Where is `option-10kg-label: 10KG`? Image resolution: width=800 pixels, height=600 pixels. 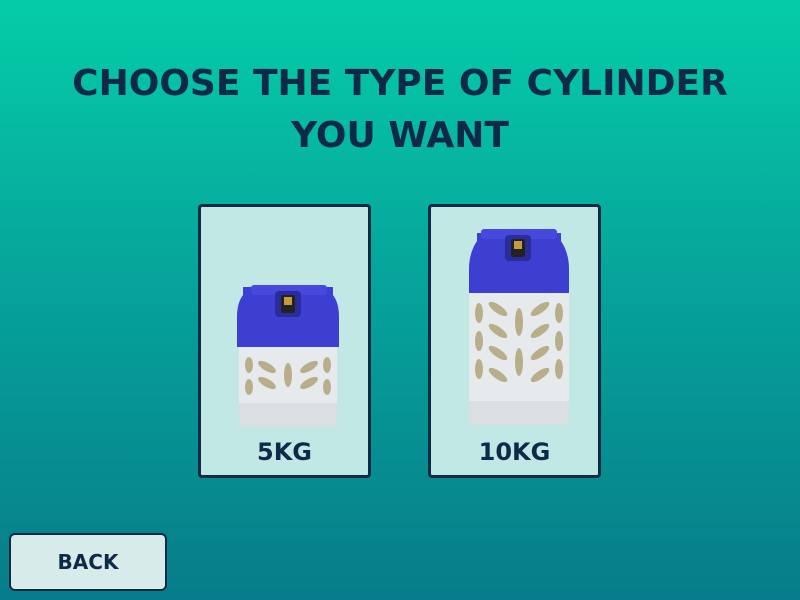 option-10kg-label: 10KG is located at coordinates (514, 452).